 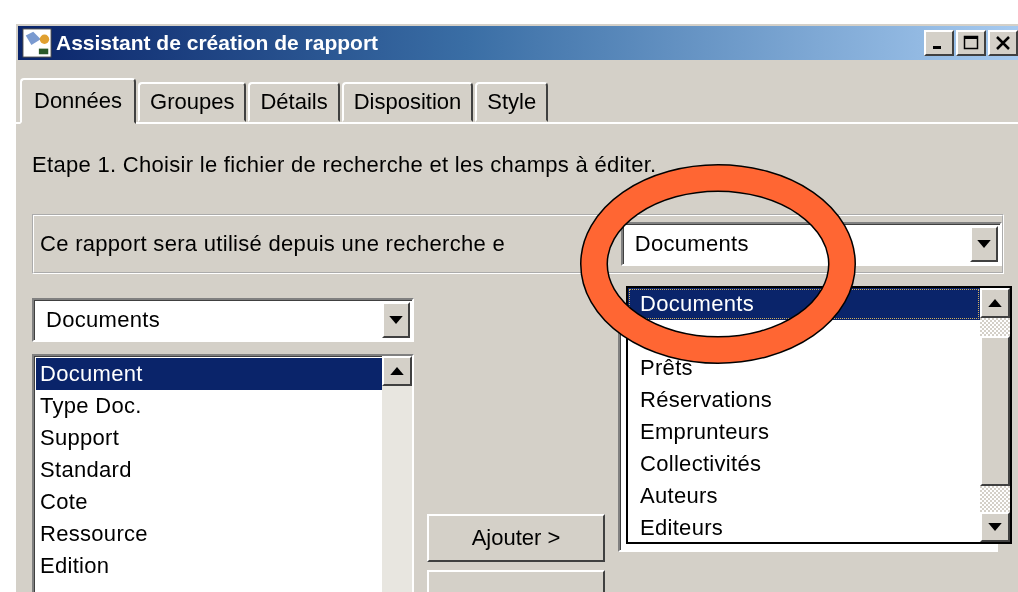 I want to click on table-combo: Documents, so click(x=223, y=320).